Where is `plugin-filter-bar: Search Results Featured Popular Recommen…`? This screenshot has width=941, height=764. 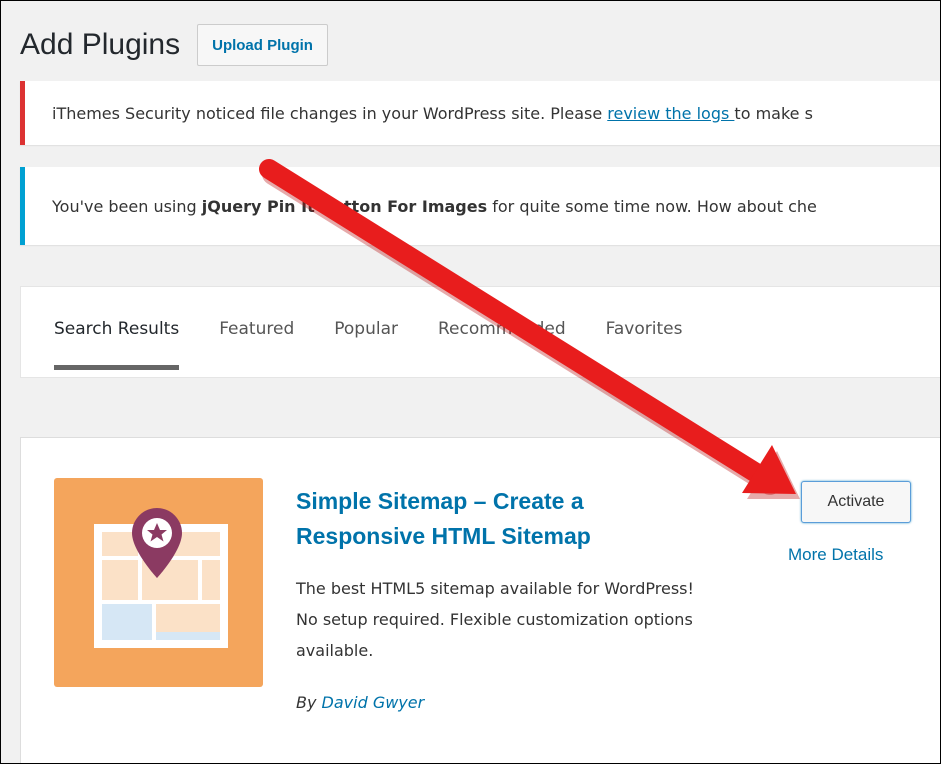 plugin-filter-bar: Search Results Featured Popular Recommen… is located at coordinates (480, 332).